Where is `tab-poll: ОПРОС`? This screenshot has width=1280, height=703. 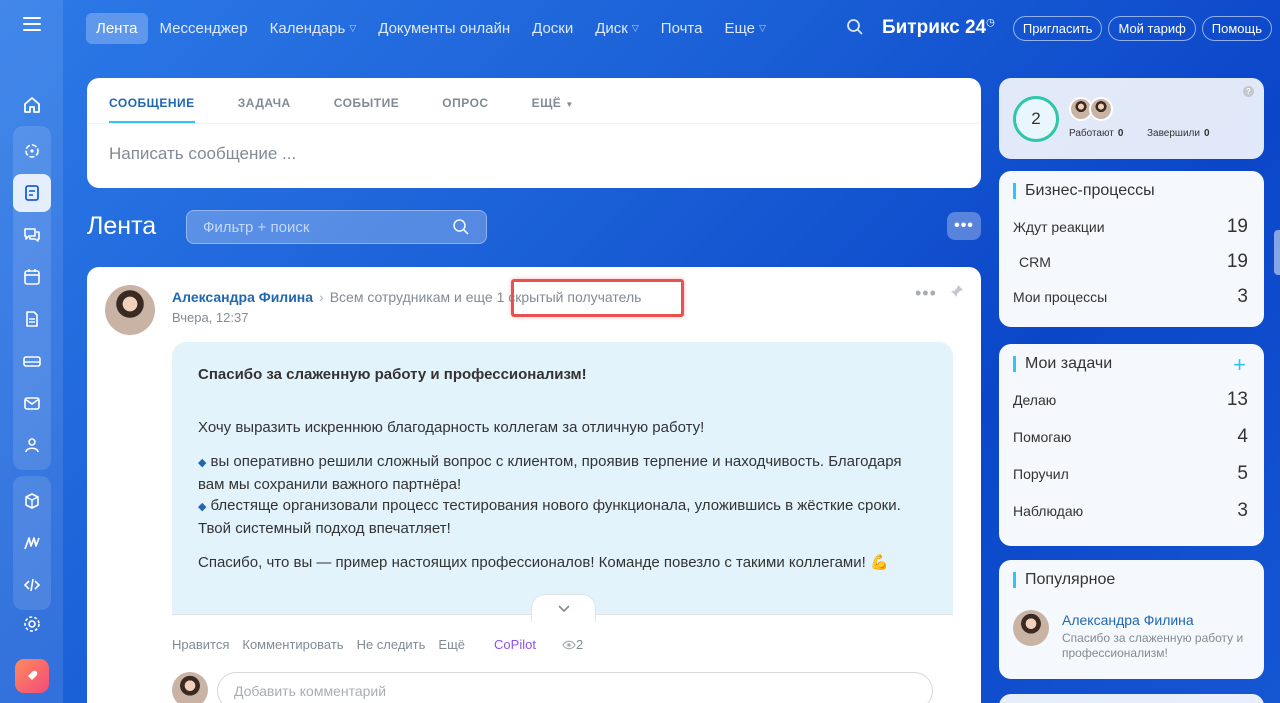
tab-poll: ОПРОС is located at coordinates (465, 100).